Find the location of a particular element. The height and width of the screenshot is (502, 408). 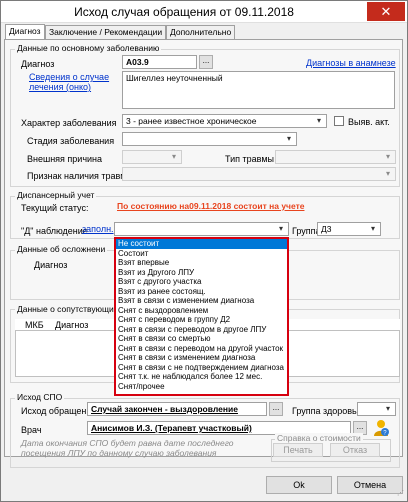

dispensary-group-title: Диспансерный учет is located at coordinates (56, 195).